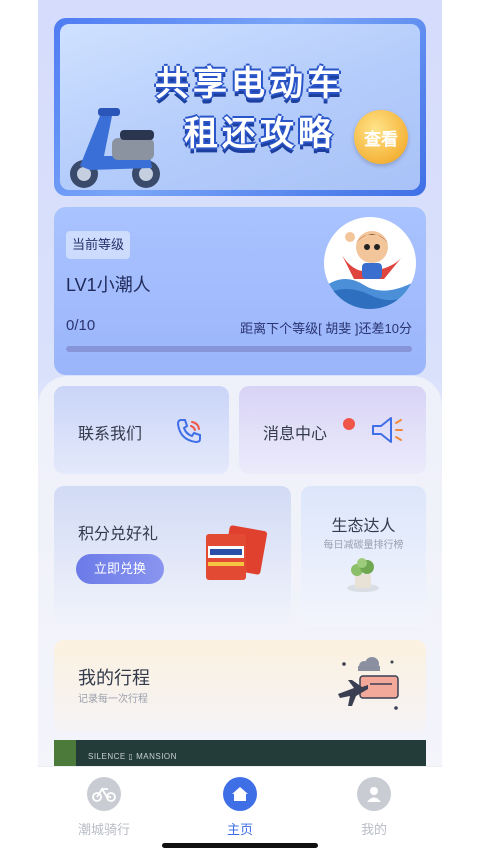 The image size is (480, 854). I want to click on my-trips-label: 我的行程, so click(114, 678).